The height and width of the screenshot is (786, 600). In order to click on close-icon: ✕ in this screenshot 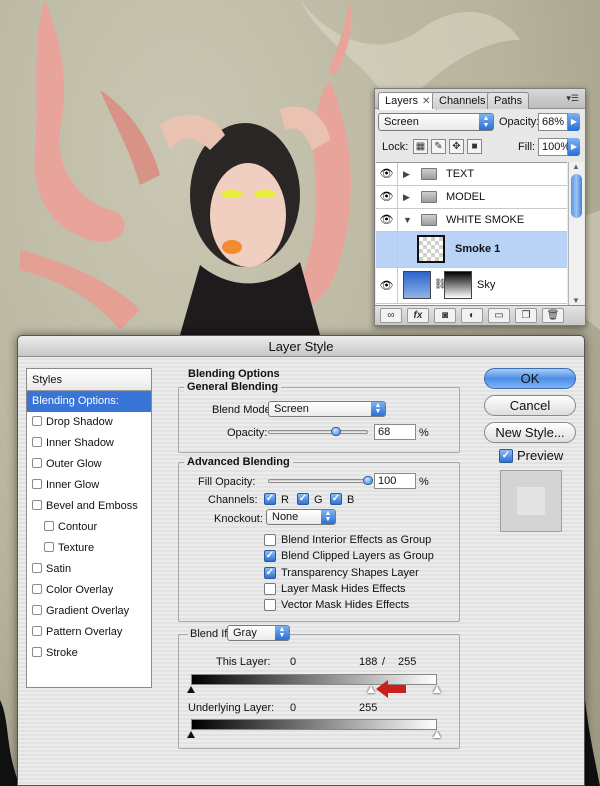, I will do `click(426, 101)`.